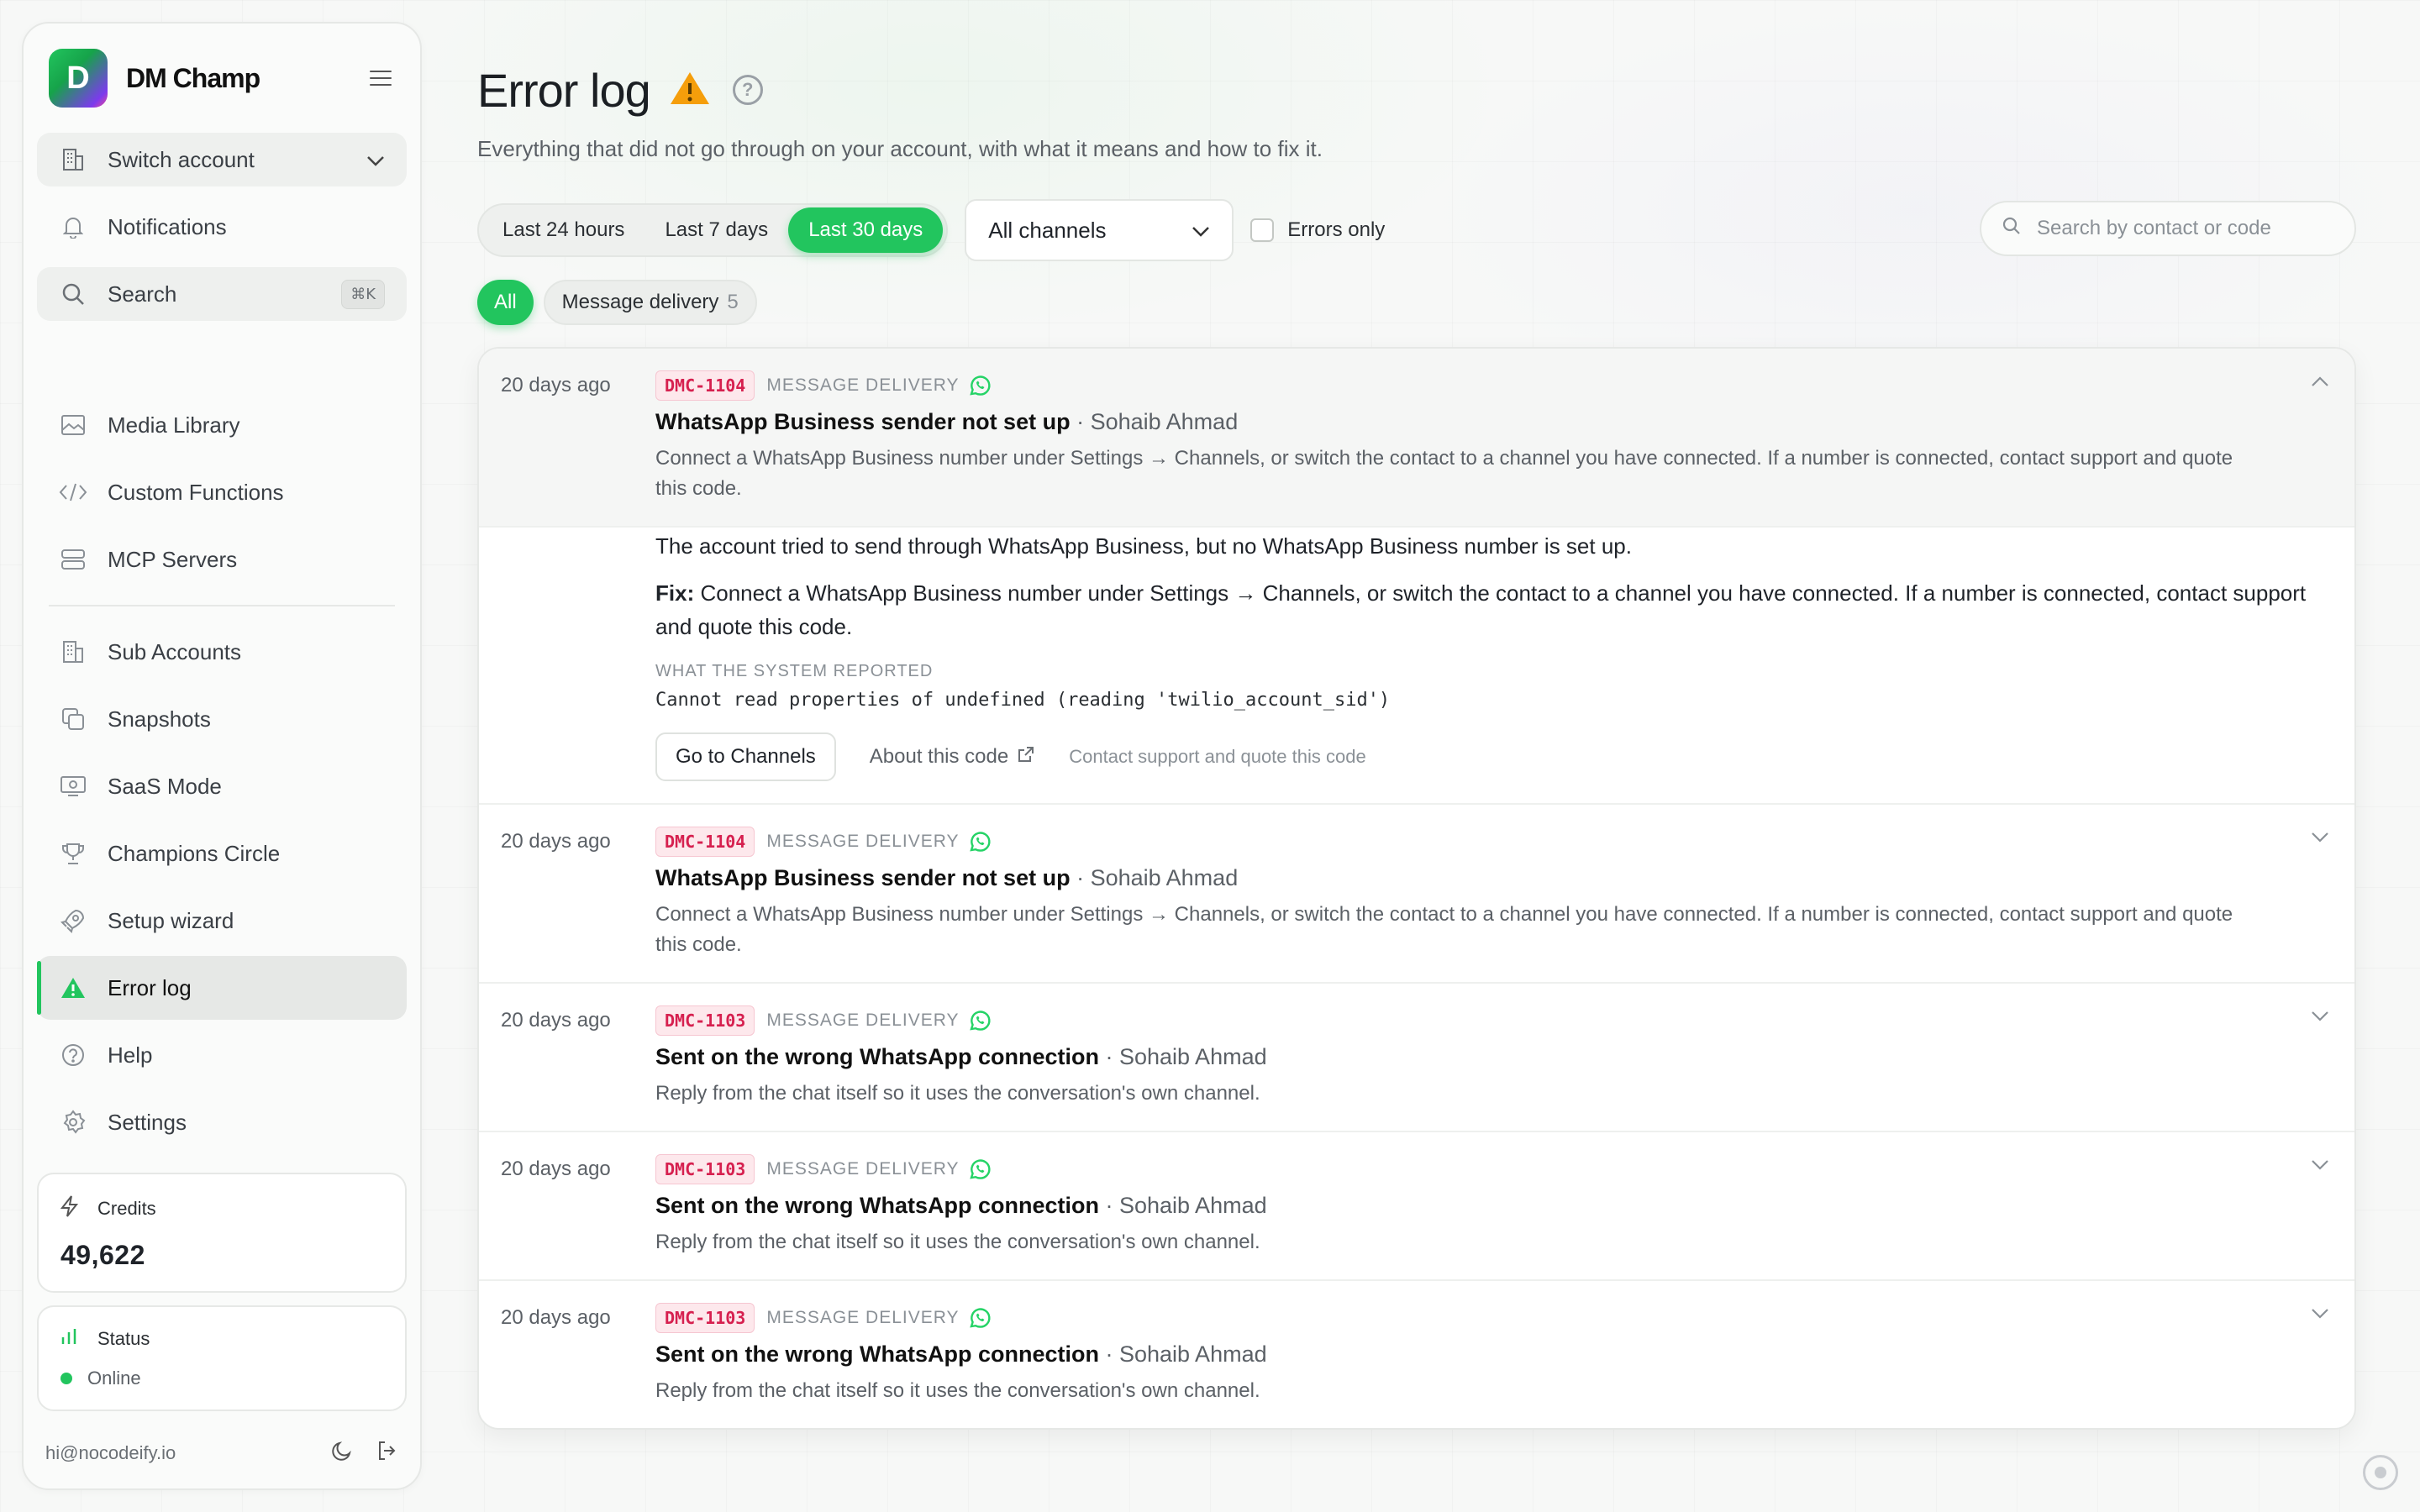 This screenshot has height=1512, width=2420. I want to click on sidebar-item-champions-circle: Champions Circle, so click(222, 853).